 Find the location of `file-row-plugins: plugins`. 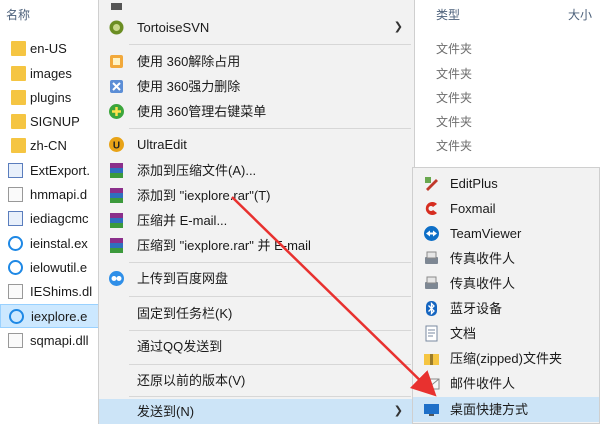

file-row-plugins: plugins is located at coordinates (50, 98).